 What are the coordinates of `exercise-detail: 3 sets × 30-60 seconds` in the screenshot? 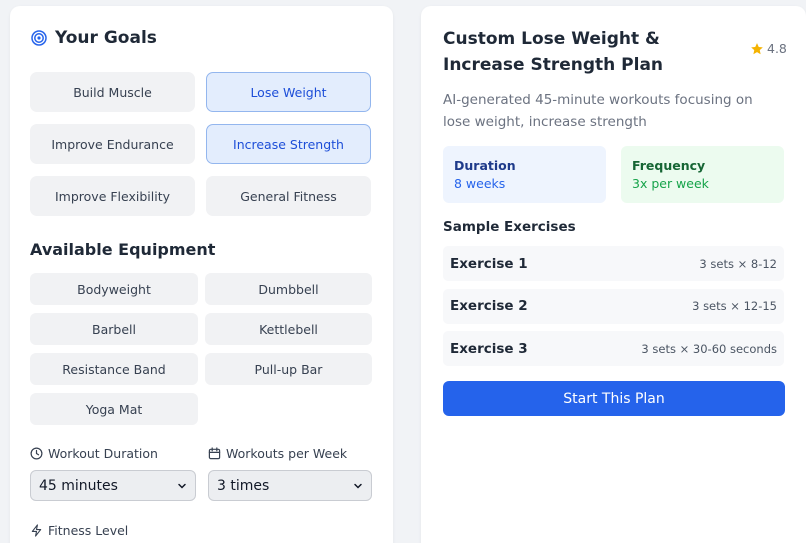 It's located at (709, 348).